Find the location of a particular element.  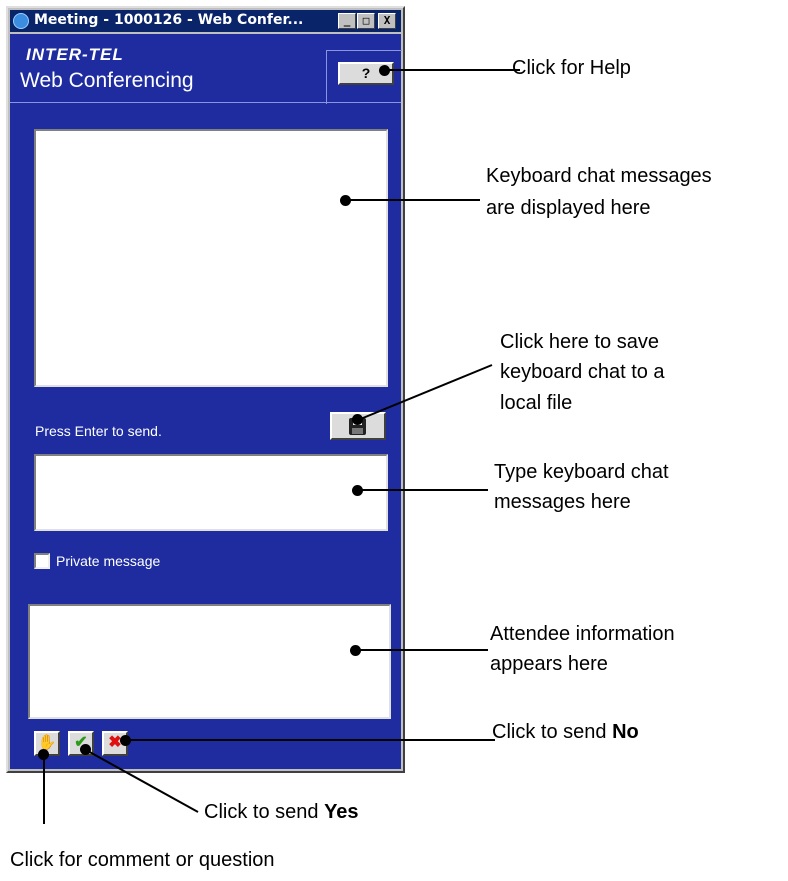

hand-callout-dot is located at coordinates (43, 754).